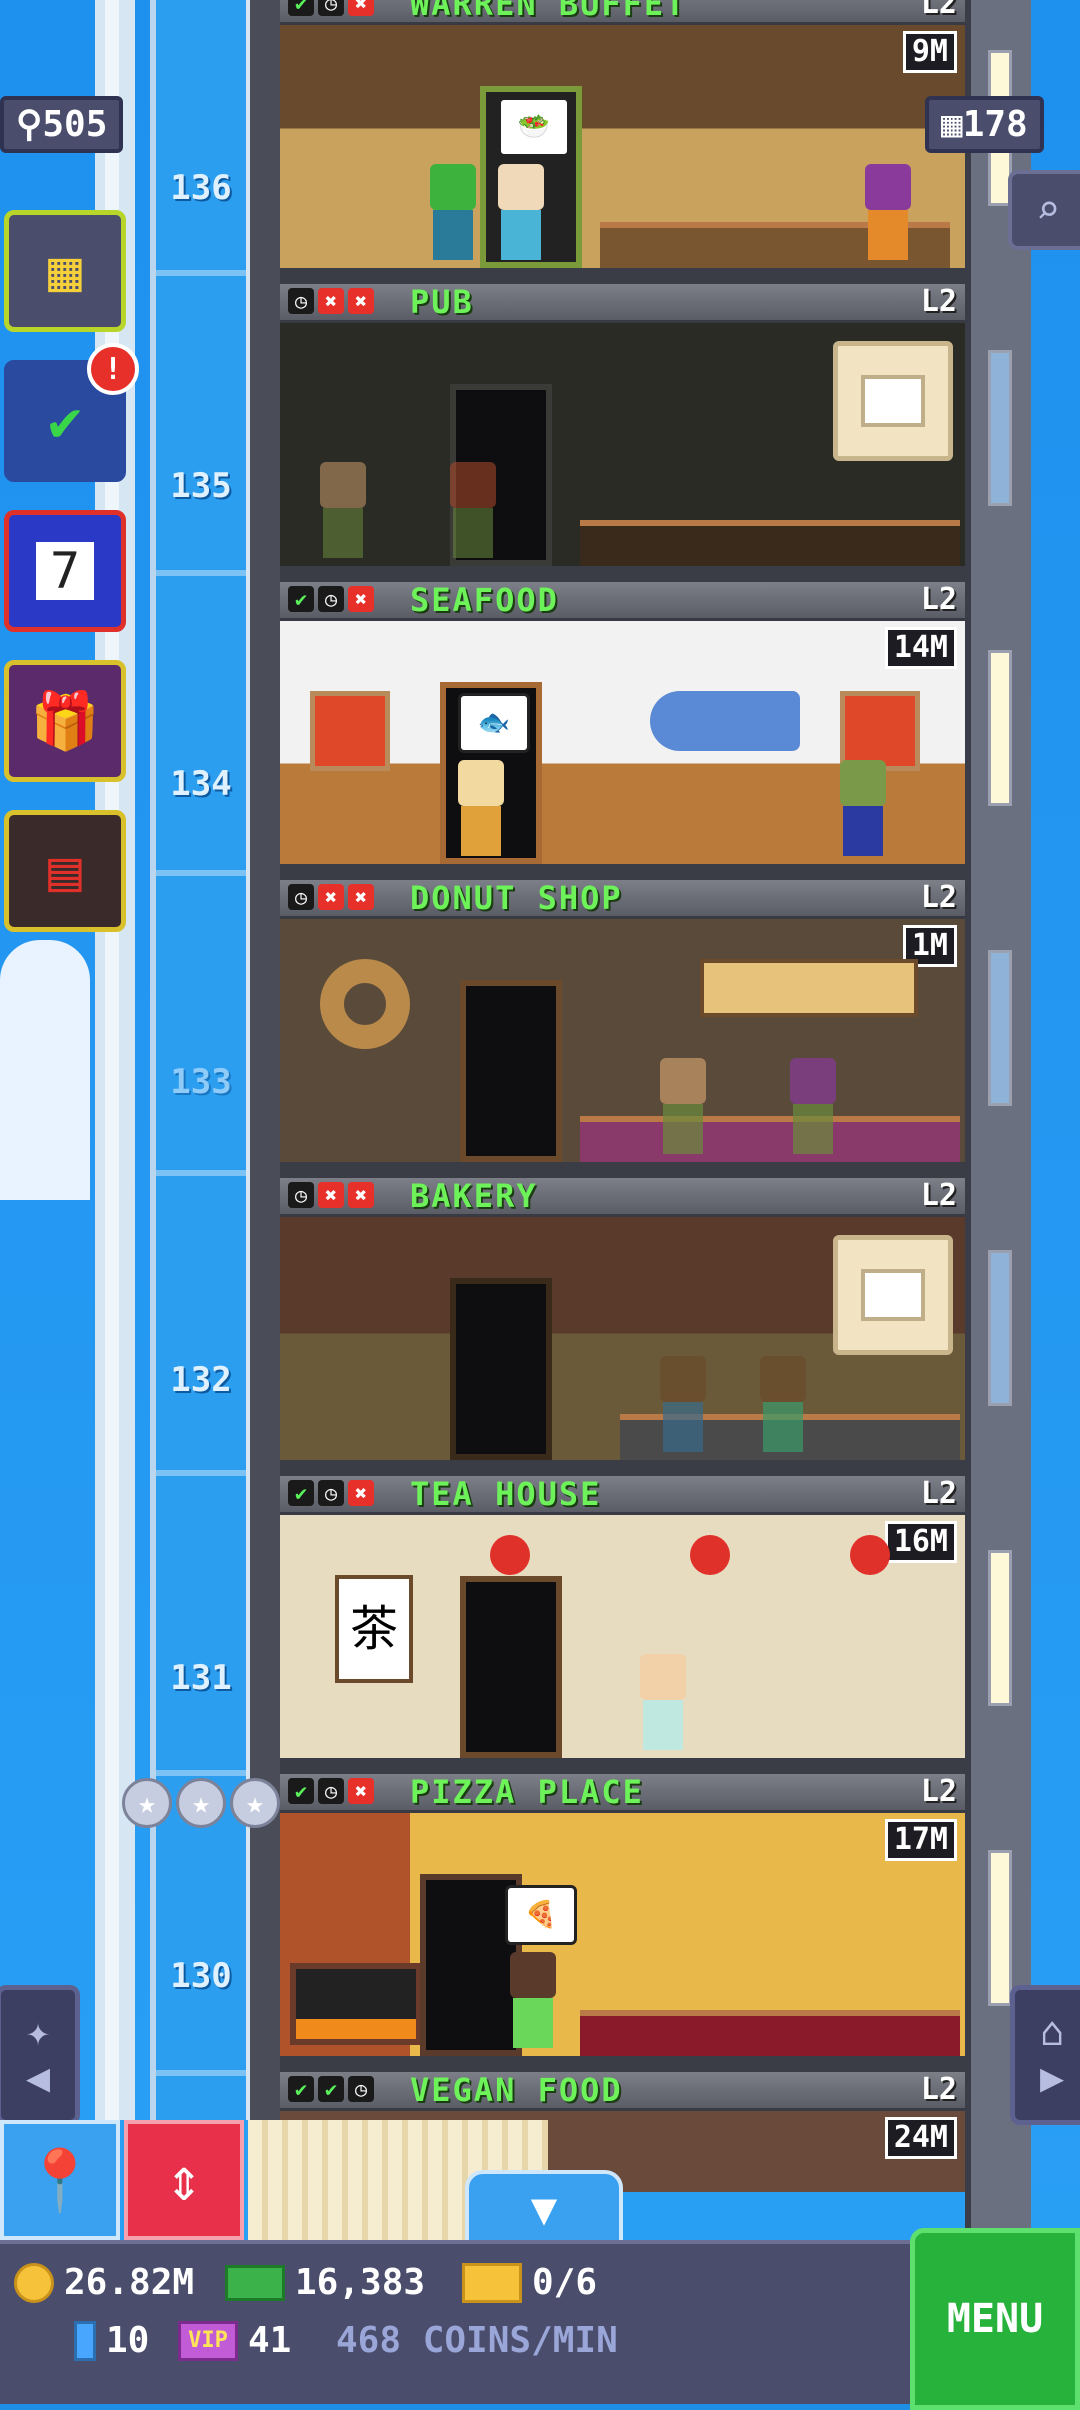  I want to click on coins-value: 26.82M, so click(129, 2282).